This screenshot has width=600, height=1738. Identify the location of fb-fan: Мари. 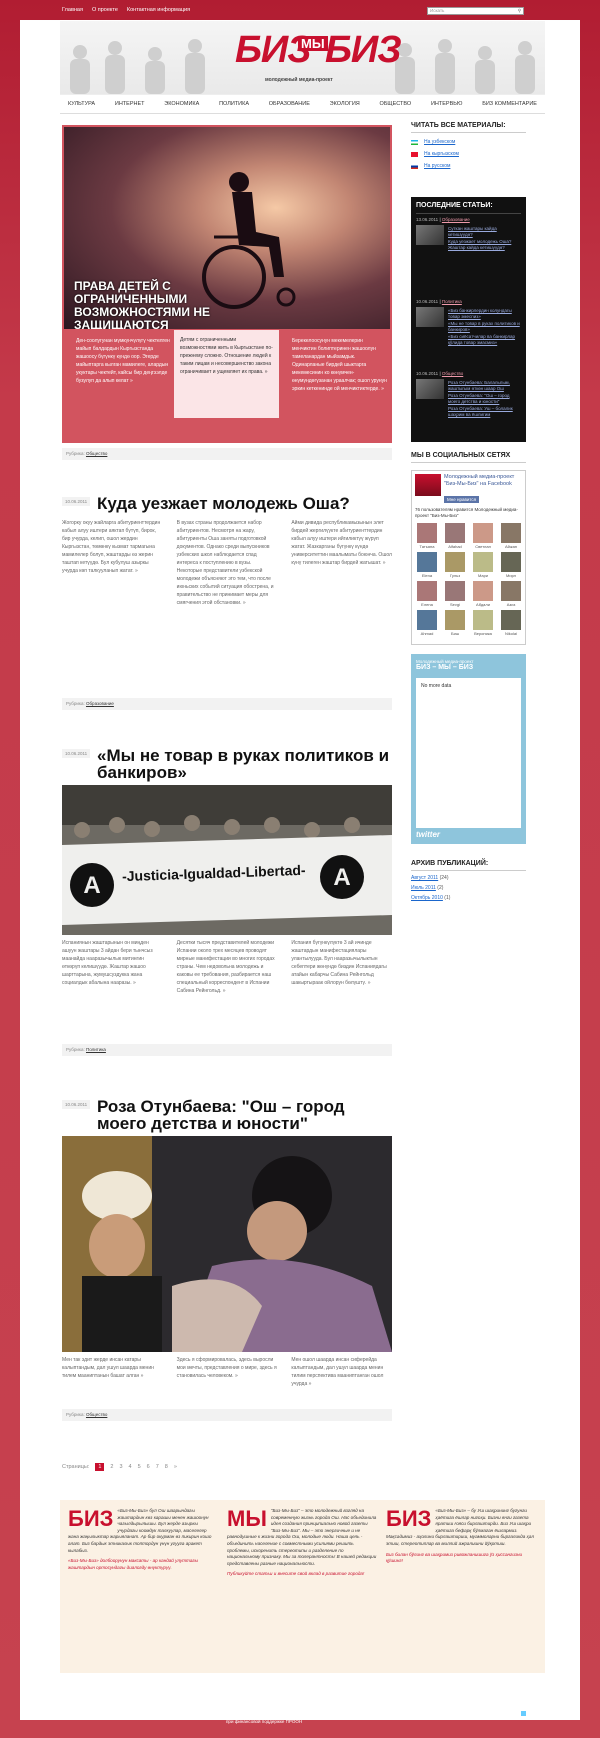
(483, 565).